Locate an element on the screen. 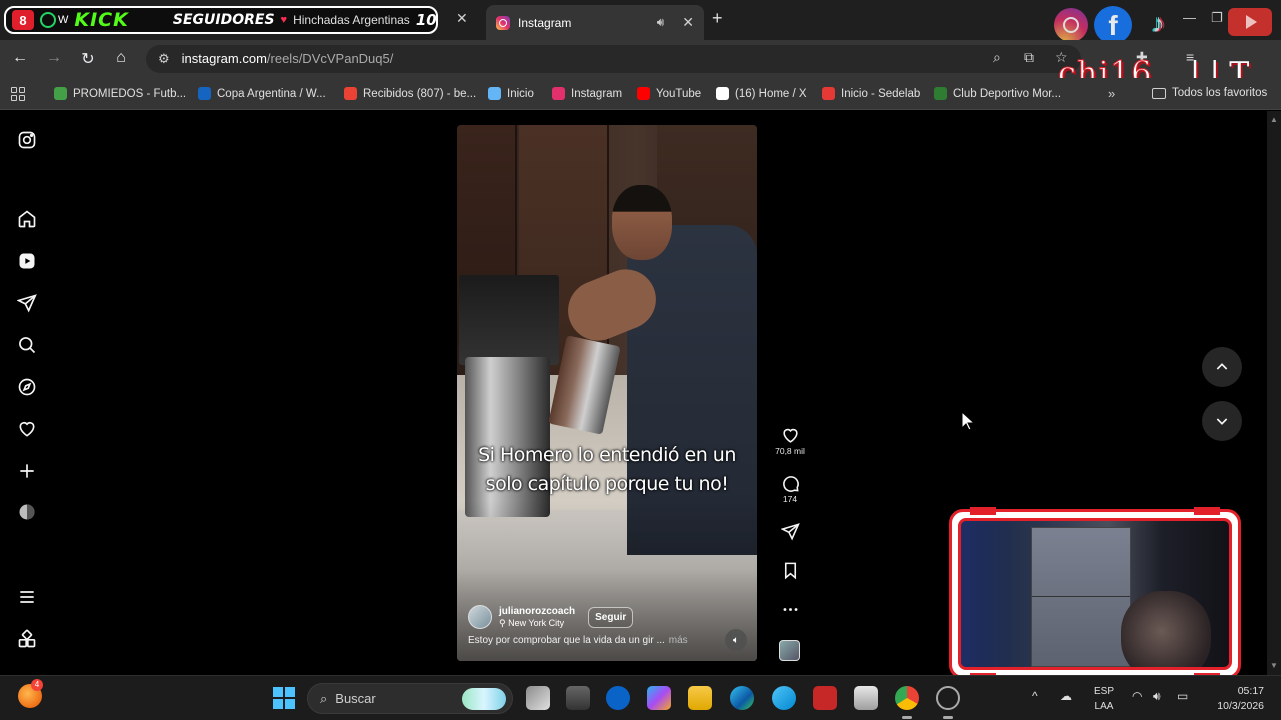 This screenshot has height=720, width=1281. speaker-icon: 🔊︎ is located at coordinates (661, 22).